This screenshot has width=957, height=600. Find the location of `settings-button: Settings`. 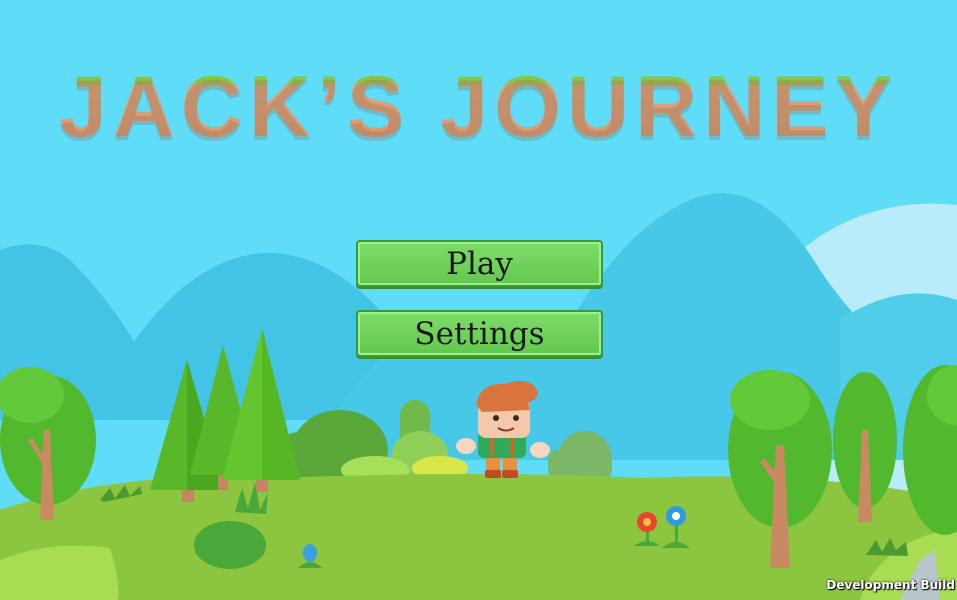

settings-button: Settings is located at coordinates (479, 333).